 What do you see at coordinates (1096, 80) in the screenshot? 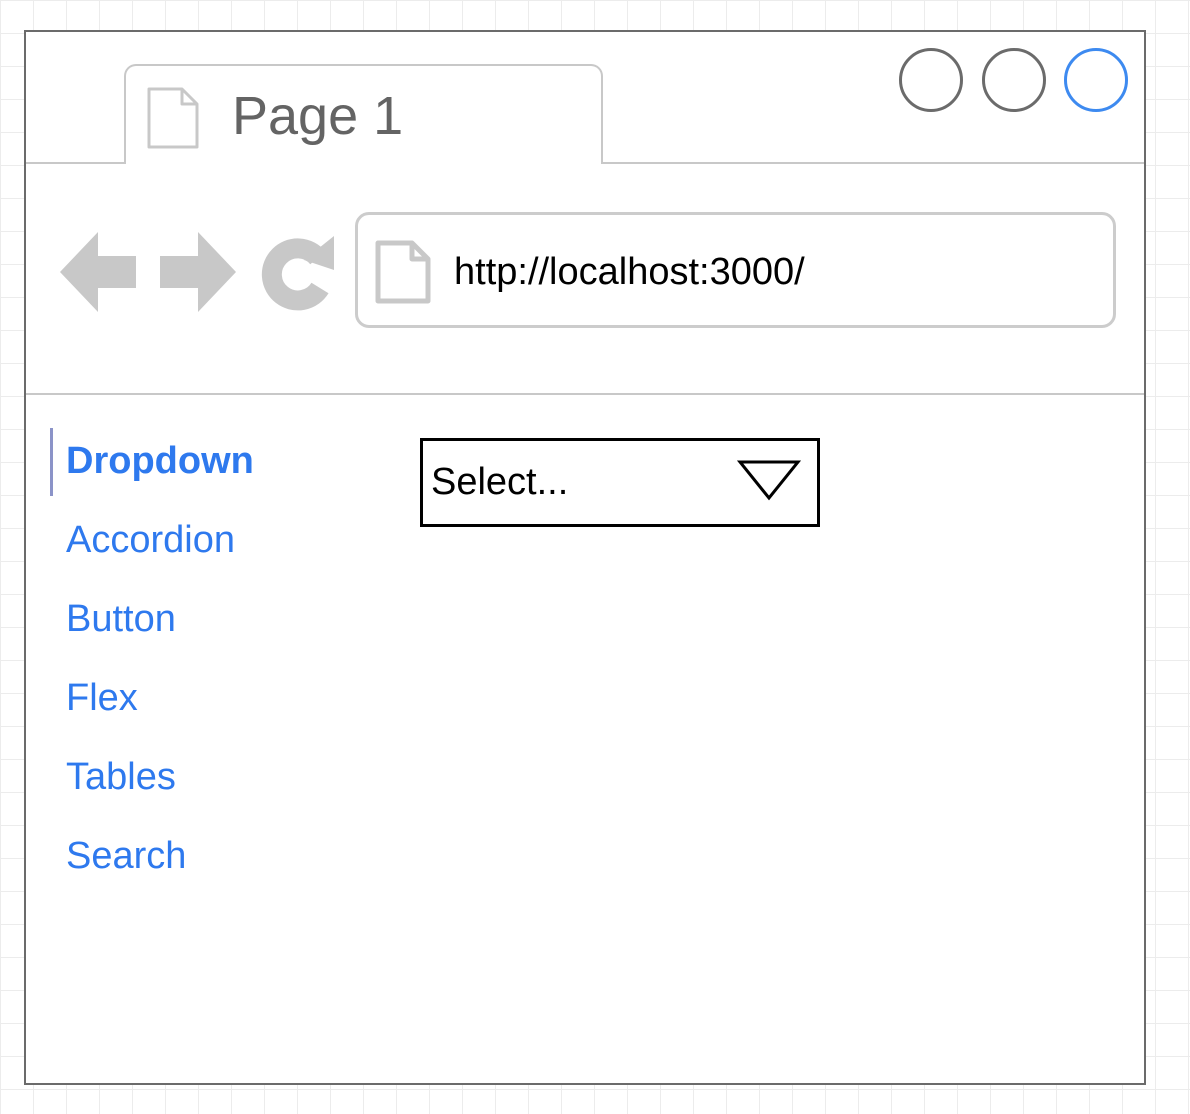
I see `close-icon` at bounding box center [1096, 80].